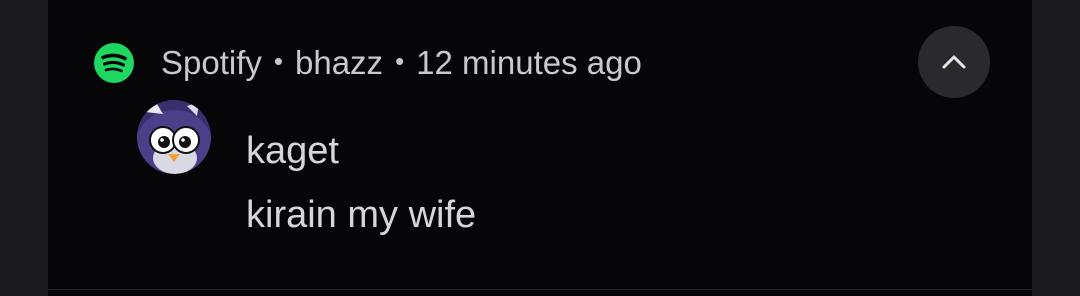 Image resolution: width=1080 pixels, height=296 pixels. I want to click on notification-header: Spotify • bhazz • 12 minutes ago, so click(368, 63).